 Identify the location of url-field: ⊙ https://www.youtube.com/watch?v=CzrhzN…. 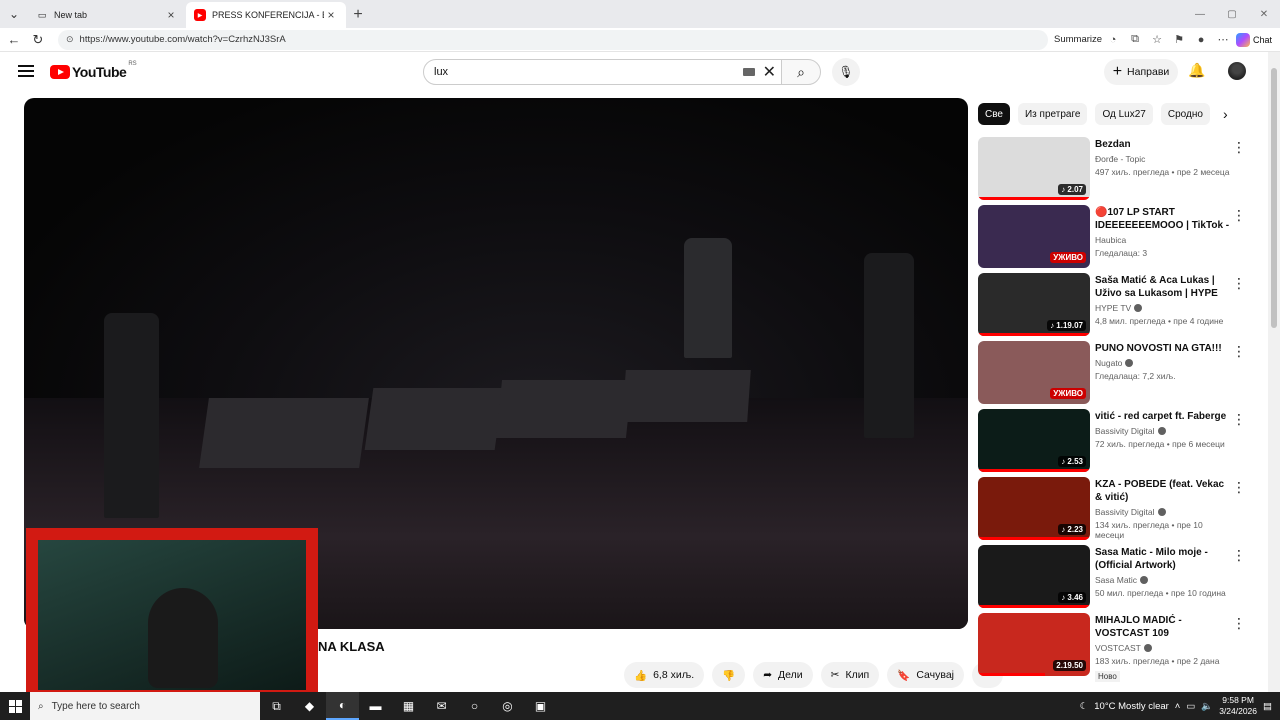
(553, 39).